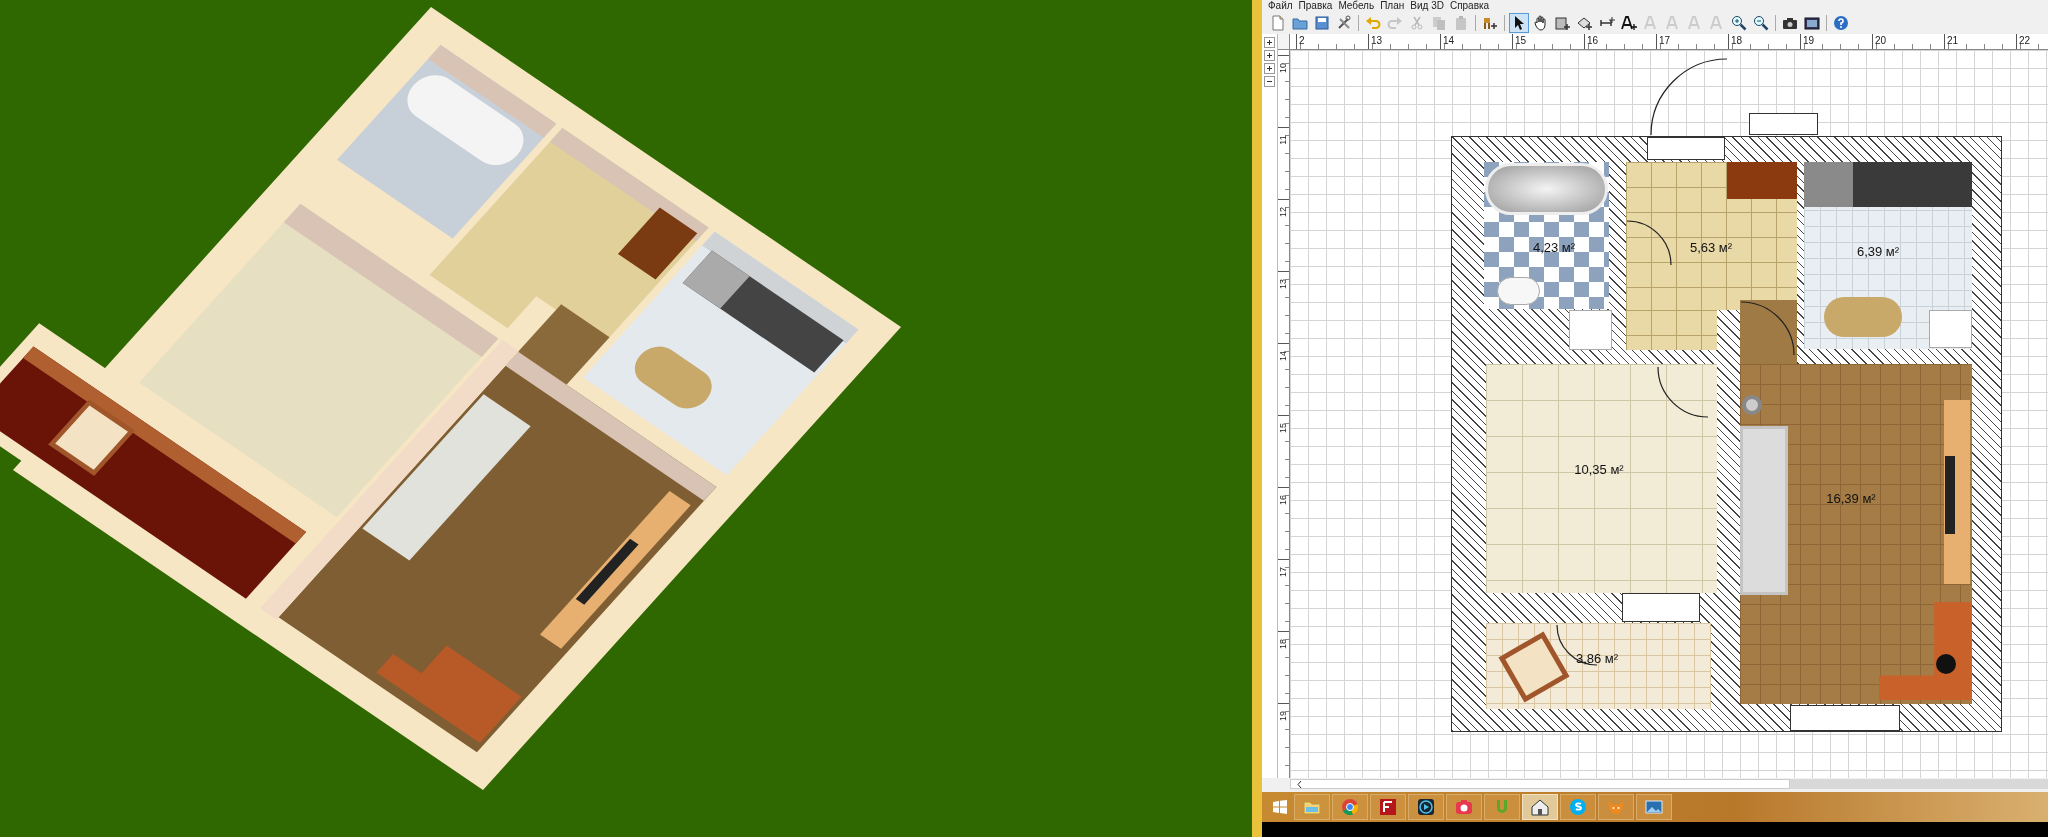 This screenshot has height=837, width=2048. I want to click on toilet, so click(1518, 291).